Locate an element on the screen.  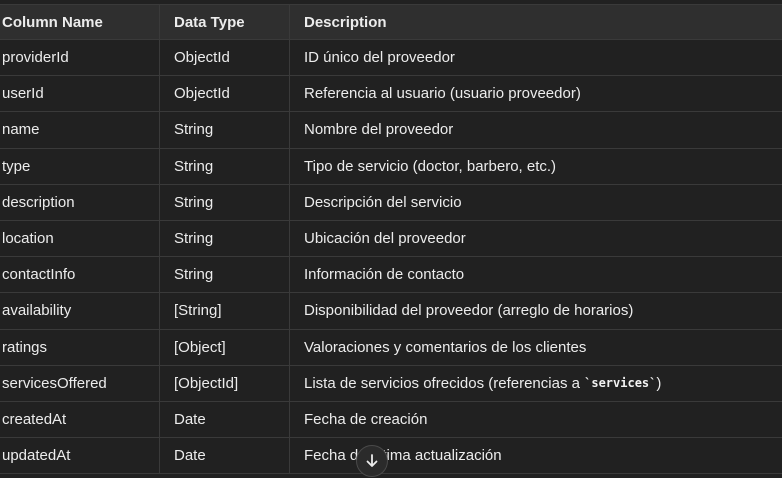
cell-data-type: [String] is located at coordinates (225, 311).